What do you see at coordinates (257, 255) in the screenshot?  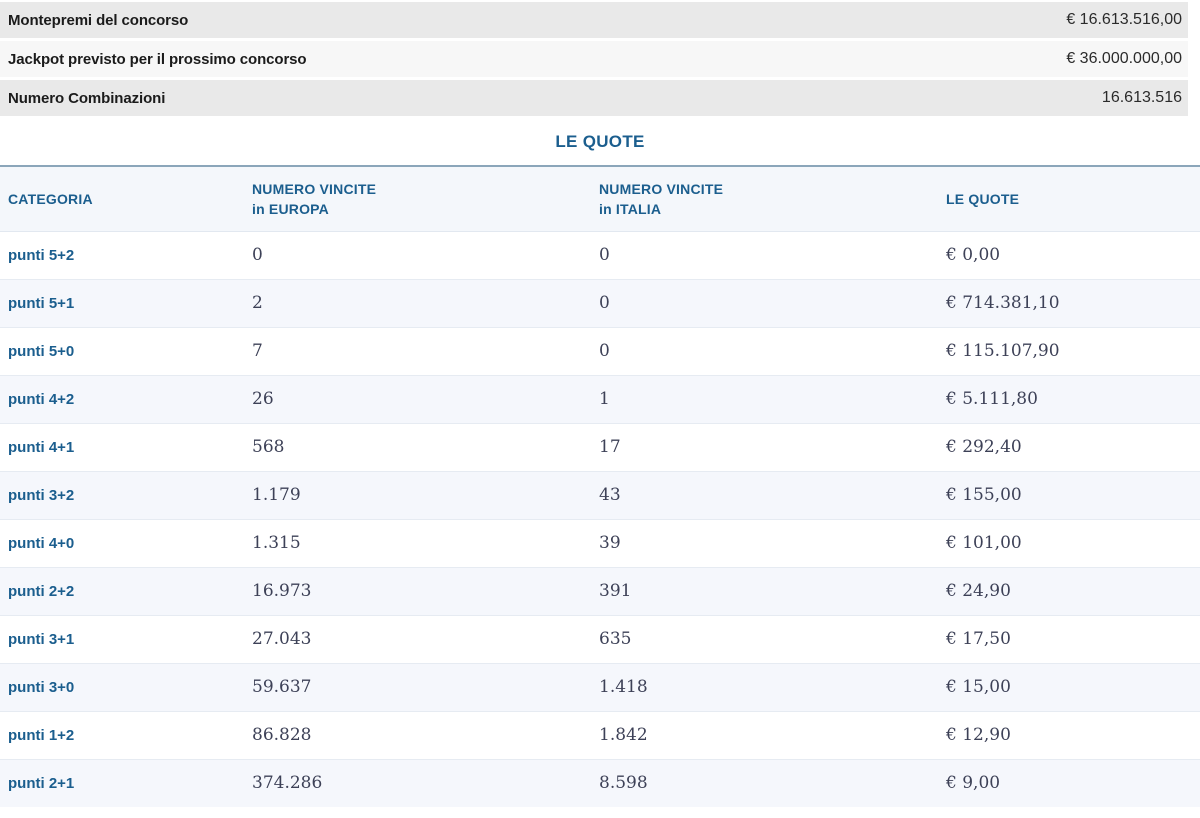 I see `cell-vincite-europa: 0` at bounding box center [257, 255].